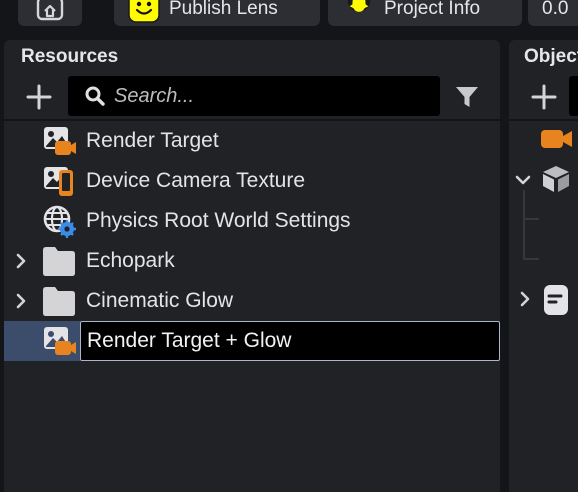 This screenshot has width=578, height=492. I want to click on resource-item-physics-root-world-settings: Physics Root World Settings, so click(252, 221).